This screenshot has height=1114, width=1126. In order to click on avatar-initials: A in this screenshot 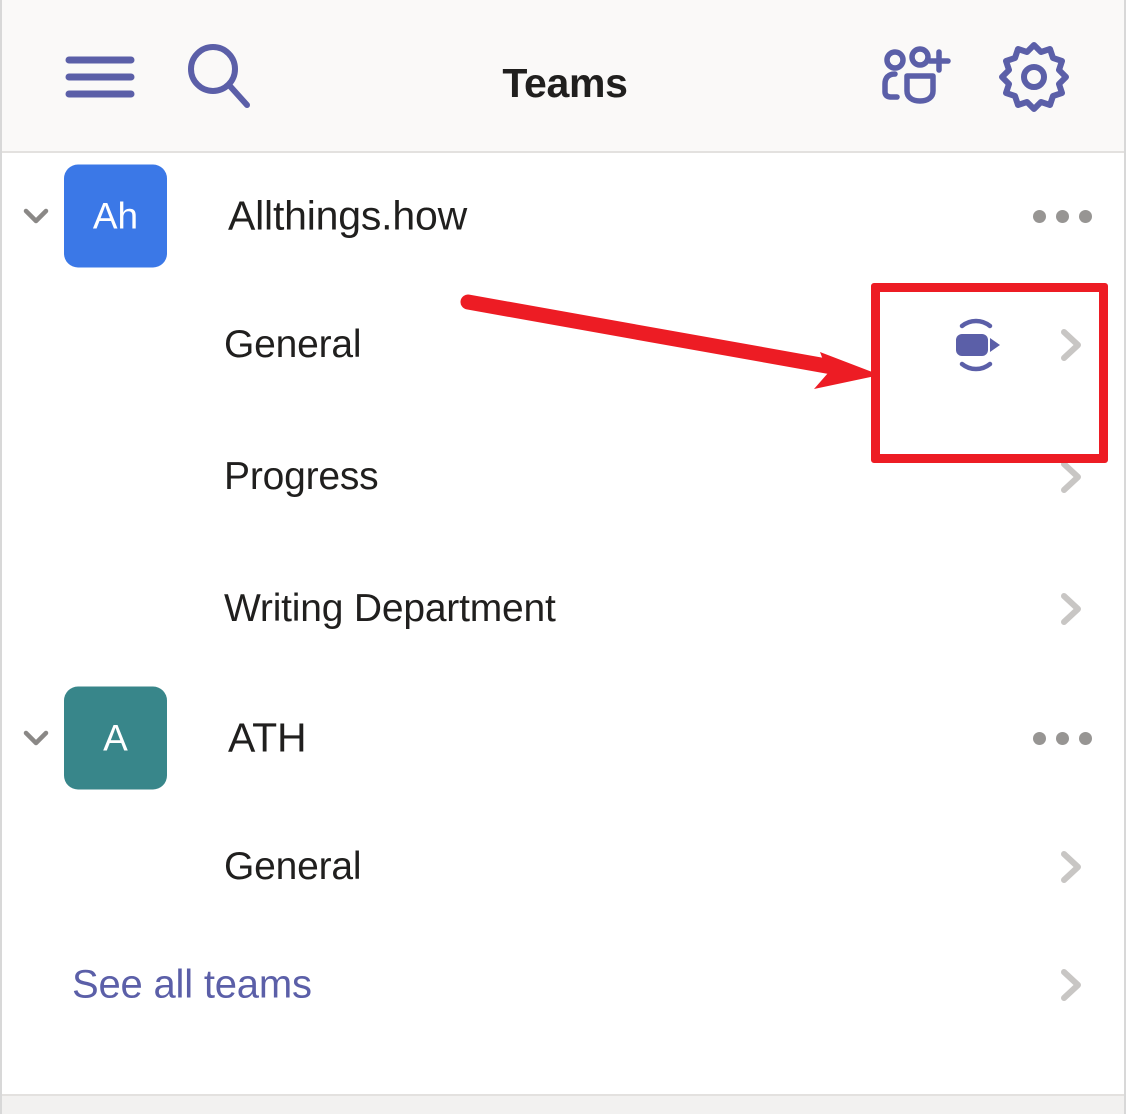, I will do `click(115, 737)`.